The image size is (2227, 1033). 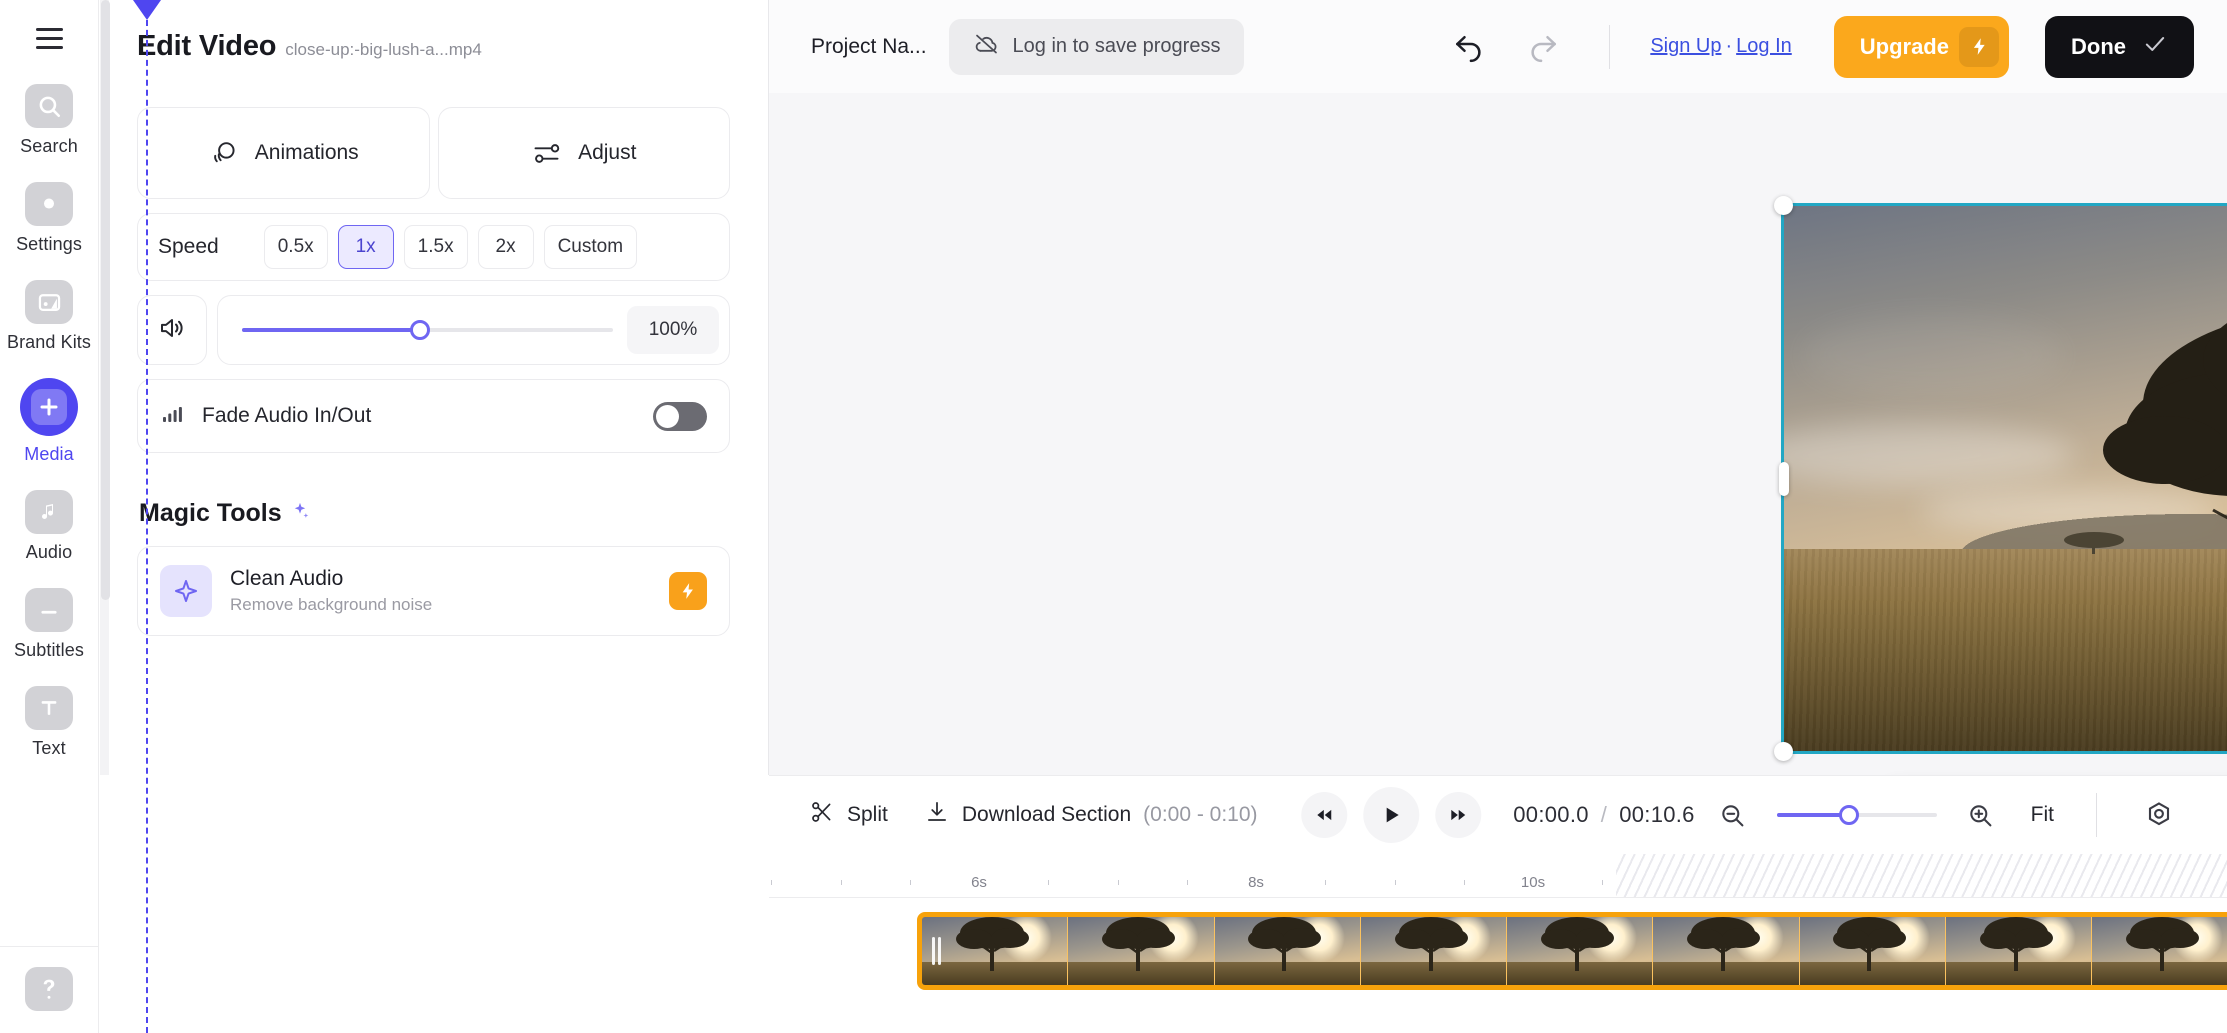 I want to click on animation-icon, so click(x=223, y=153).